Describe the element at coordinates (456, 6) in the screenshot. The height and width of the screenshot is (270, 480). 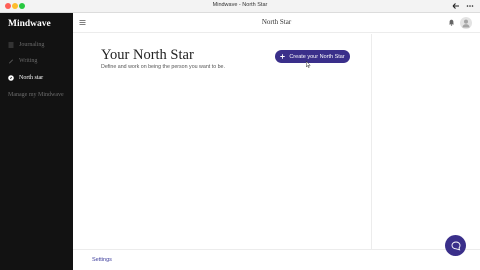
I see `back-arrow-icon` at that location.